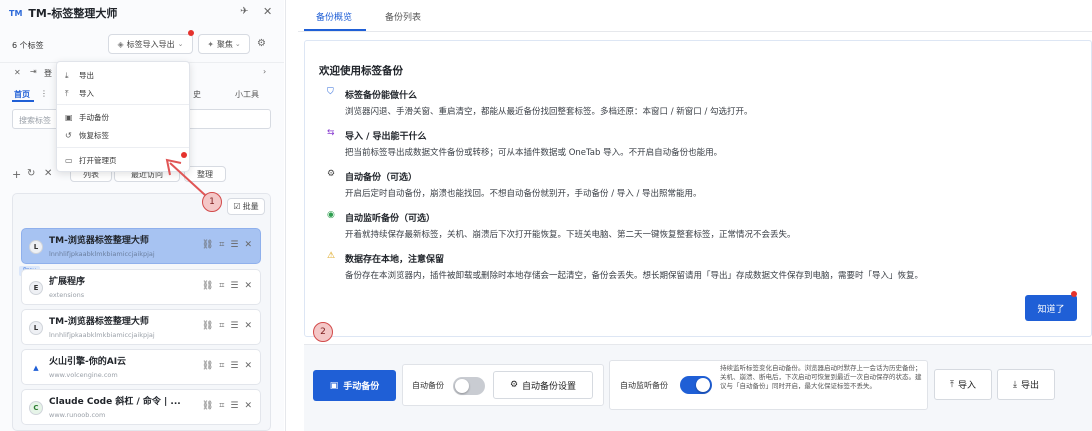  I want to click on menu-item-label: 打开管理页, so click(98, 160).